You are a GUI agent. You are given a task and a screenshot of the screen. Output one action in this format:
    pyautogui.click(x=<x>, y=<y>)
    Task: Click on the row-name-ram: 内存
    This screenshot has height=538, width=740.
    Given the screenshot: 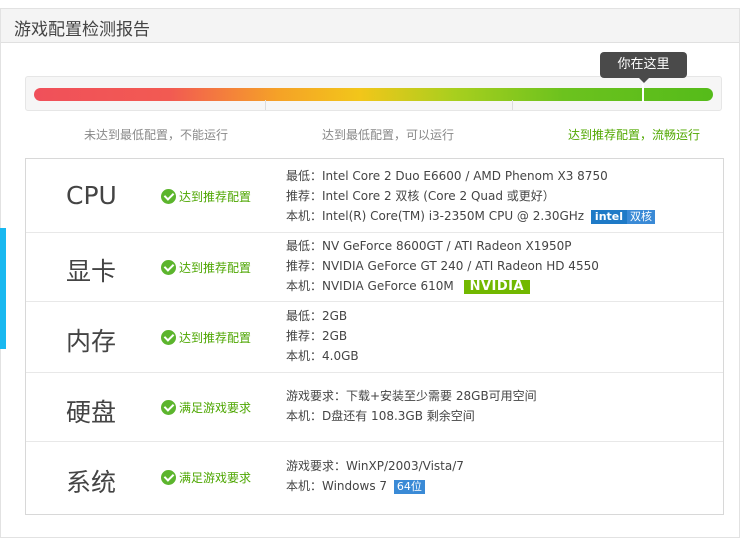 What is the action you would take?
    pyautogui.click(x=91, y=341)
    